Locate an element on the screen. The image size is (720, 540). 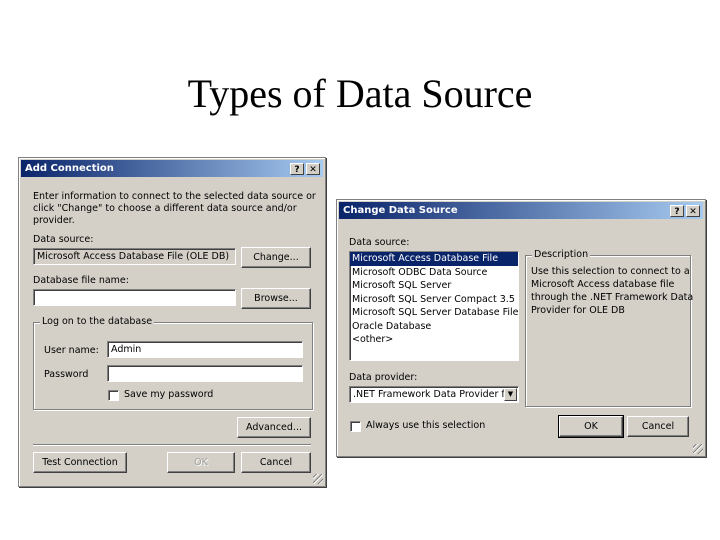
description-text-4: Provider for OLE DB is located at coordinates (578, 310).